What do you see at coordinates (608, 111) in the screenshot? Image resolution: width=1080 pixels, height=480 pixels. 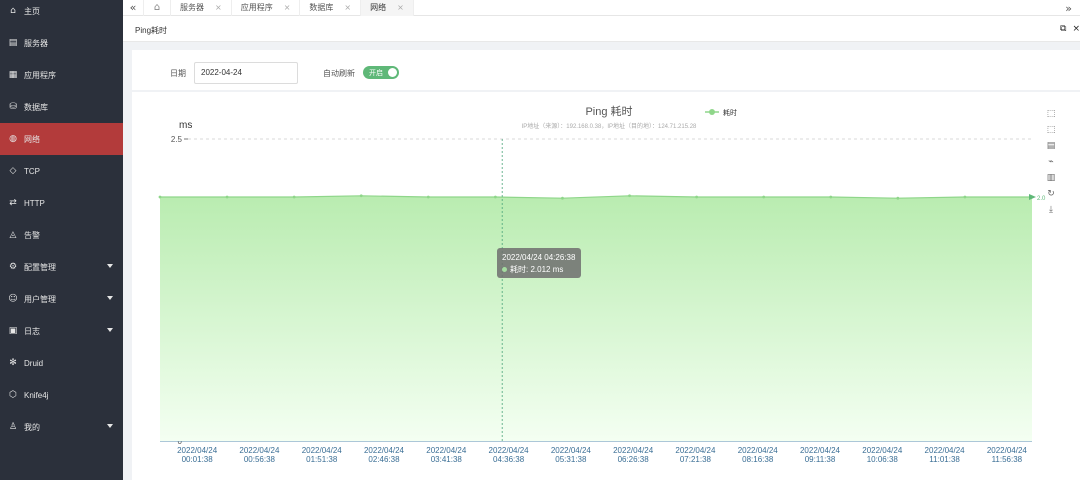 I see `chart-title: Ping 耗时` at bounding box center [608, 111].